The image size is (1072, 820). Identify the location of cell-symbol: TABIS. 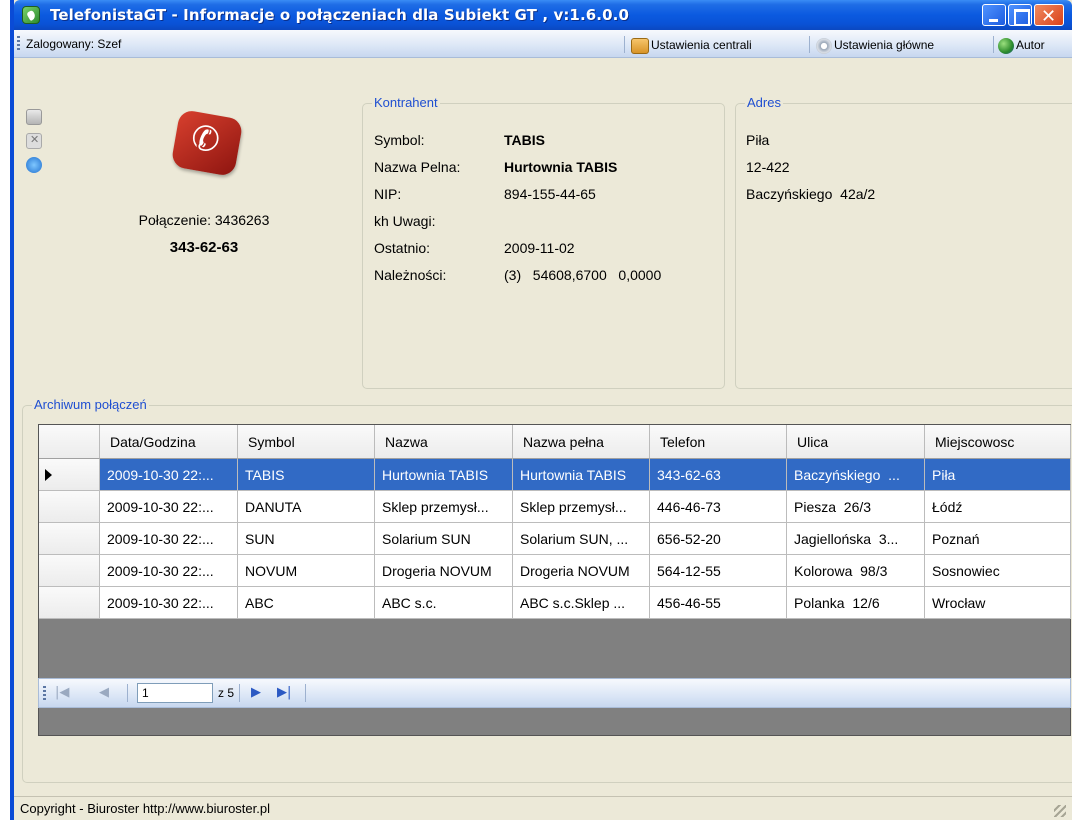
(306, 475).